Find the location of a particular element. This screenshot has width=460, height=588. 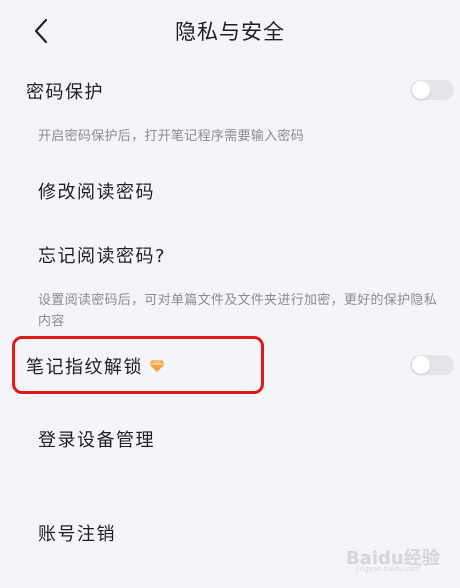

watermark-subtext: jingyan.baidu.com is located at coordinates (388, 569).